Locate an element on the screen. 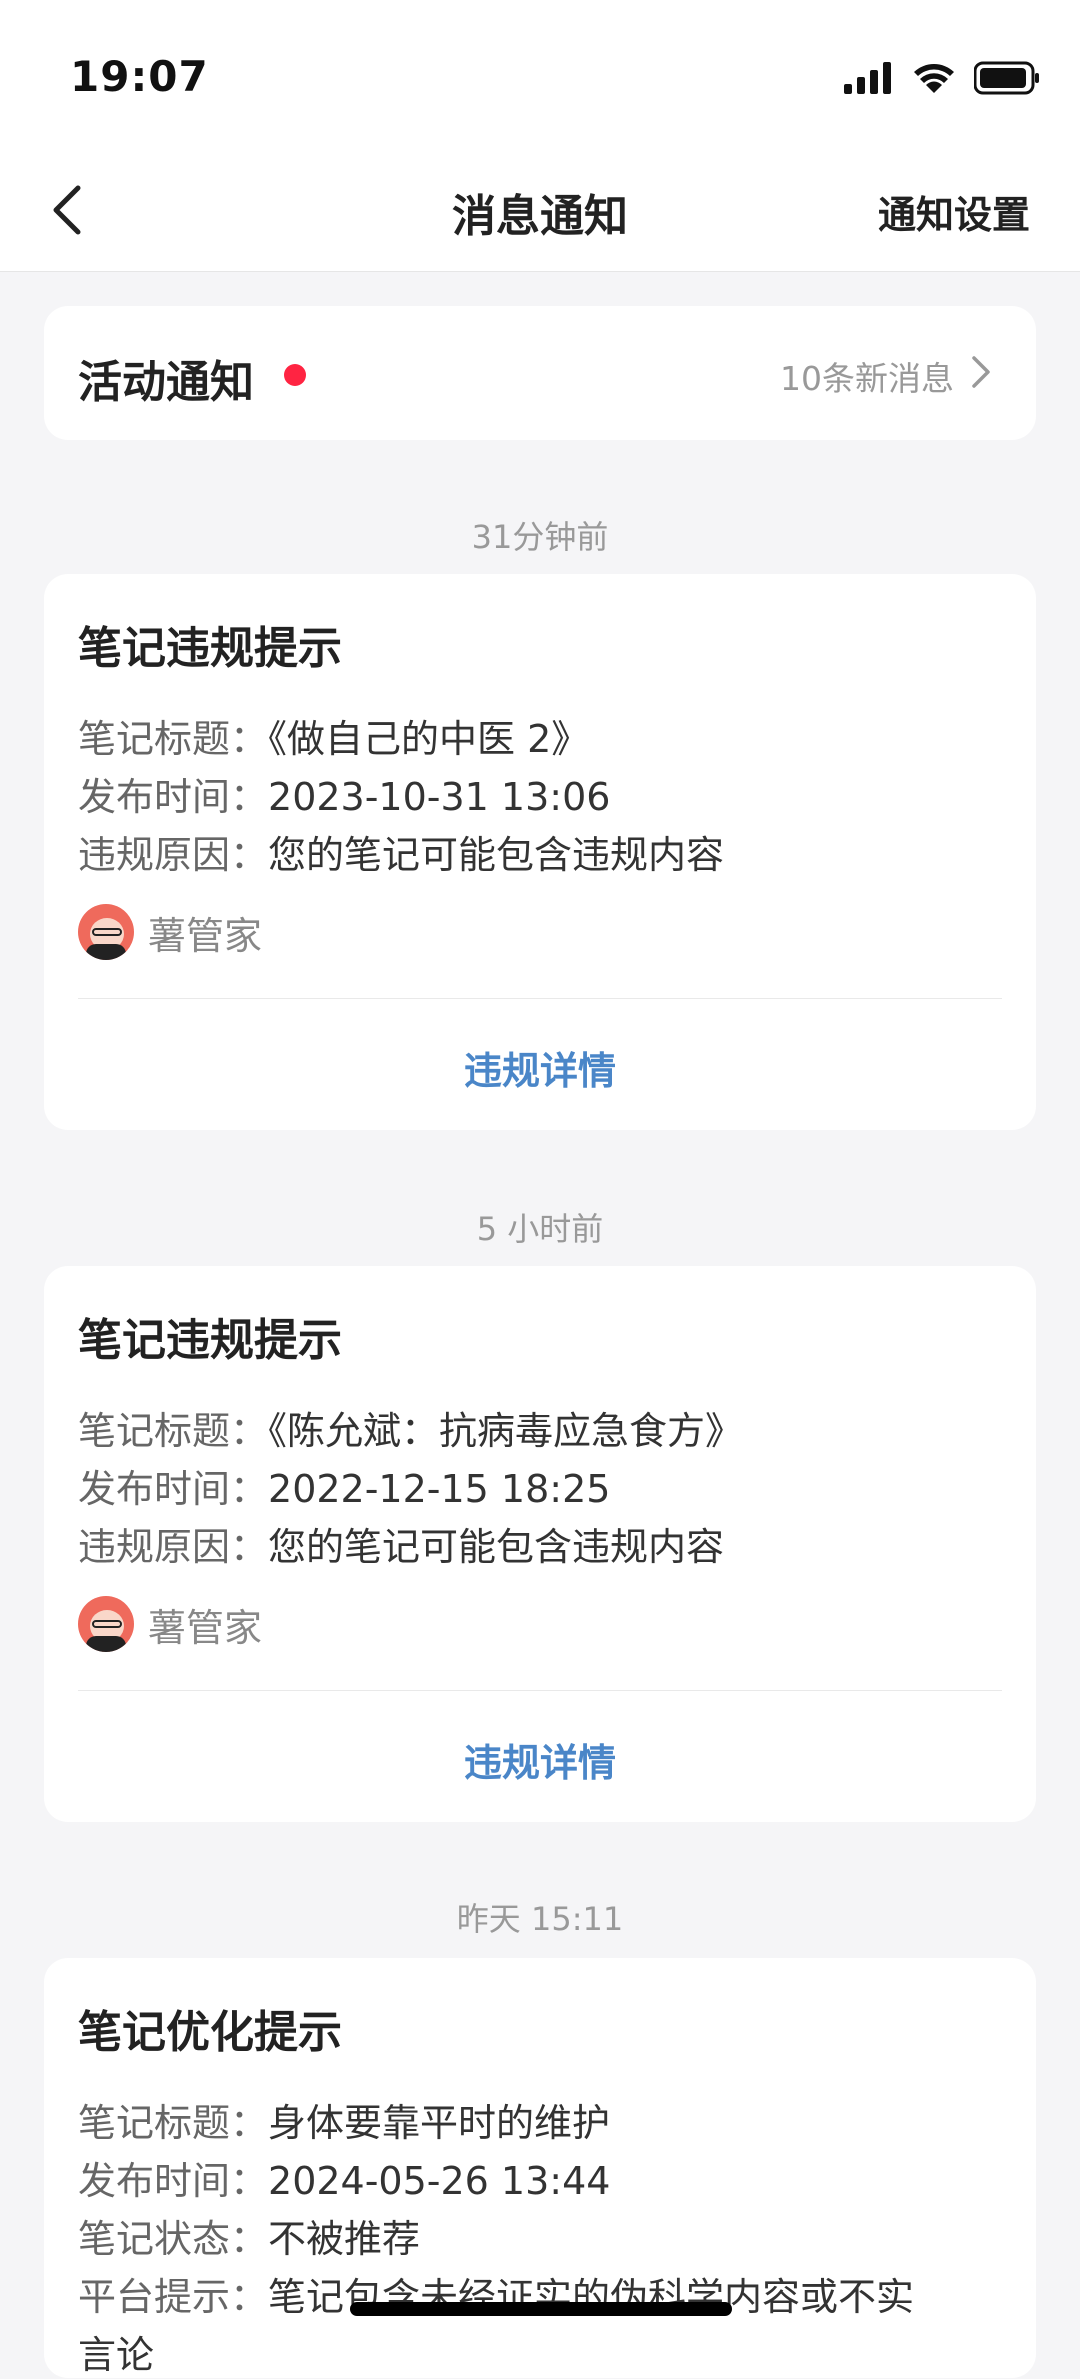  publish-time-field: 发布时间：2024-05-26 13:44 is located at coordinates (344, 2177).